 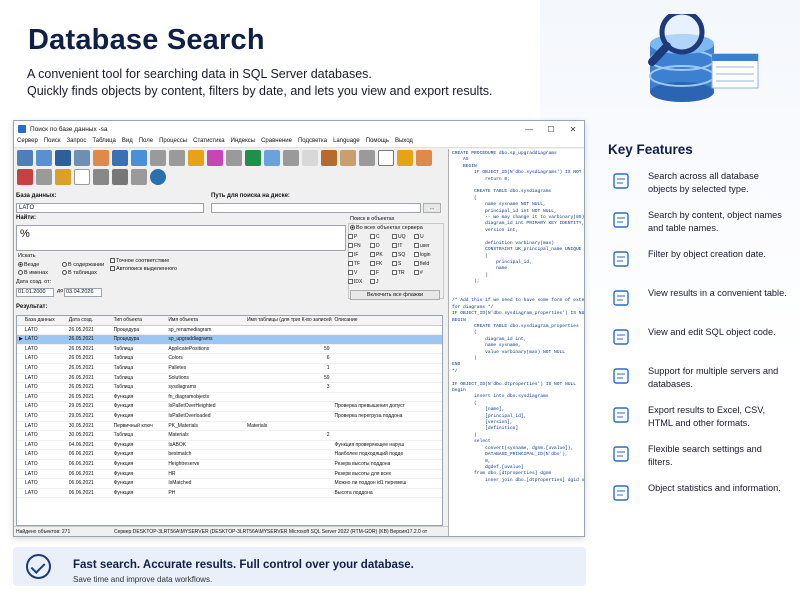 I want to click on object-type-checkbox: TF, so click(x=354, y=264).